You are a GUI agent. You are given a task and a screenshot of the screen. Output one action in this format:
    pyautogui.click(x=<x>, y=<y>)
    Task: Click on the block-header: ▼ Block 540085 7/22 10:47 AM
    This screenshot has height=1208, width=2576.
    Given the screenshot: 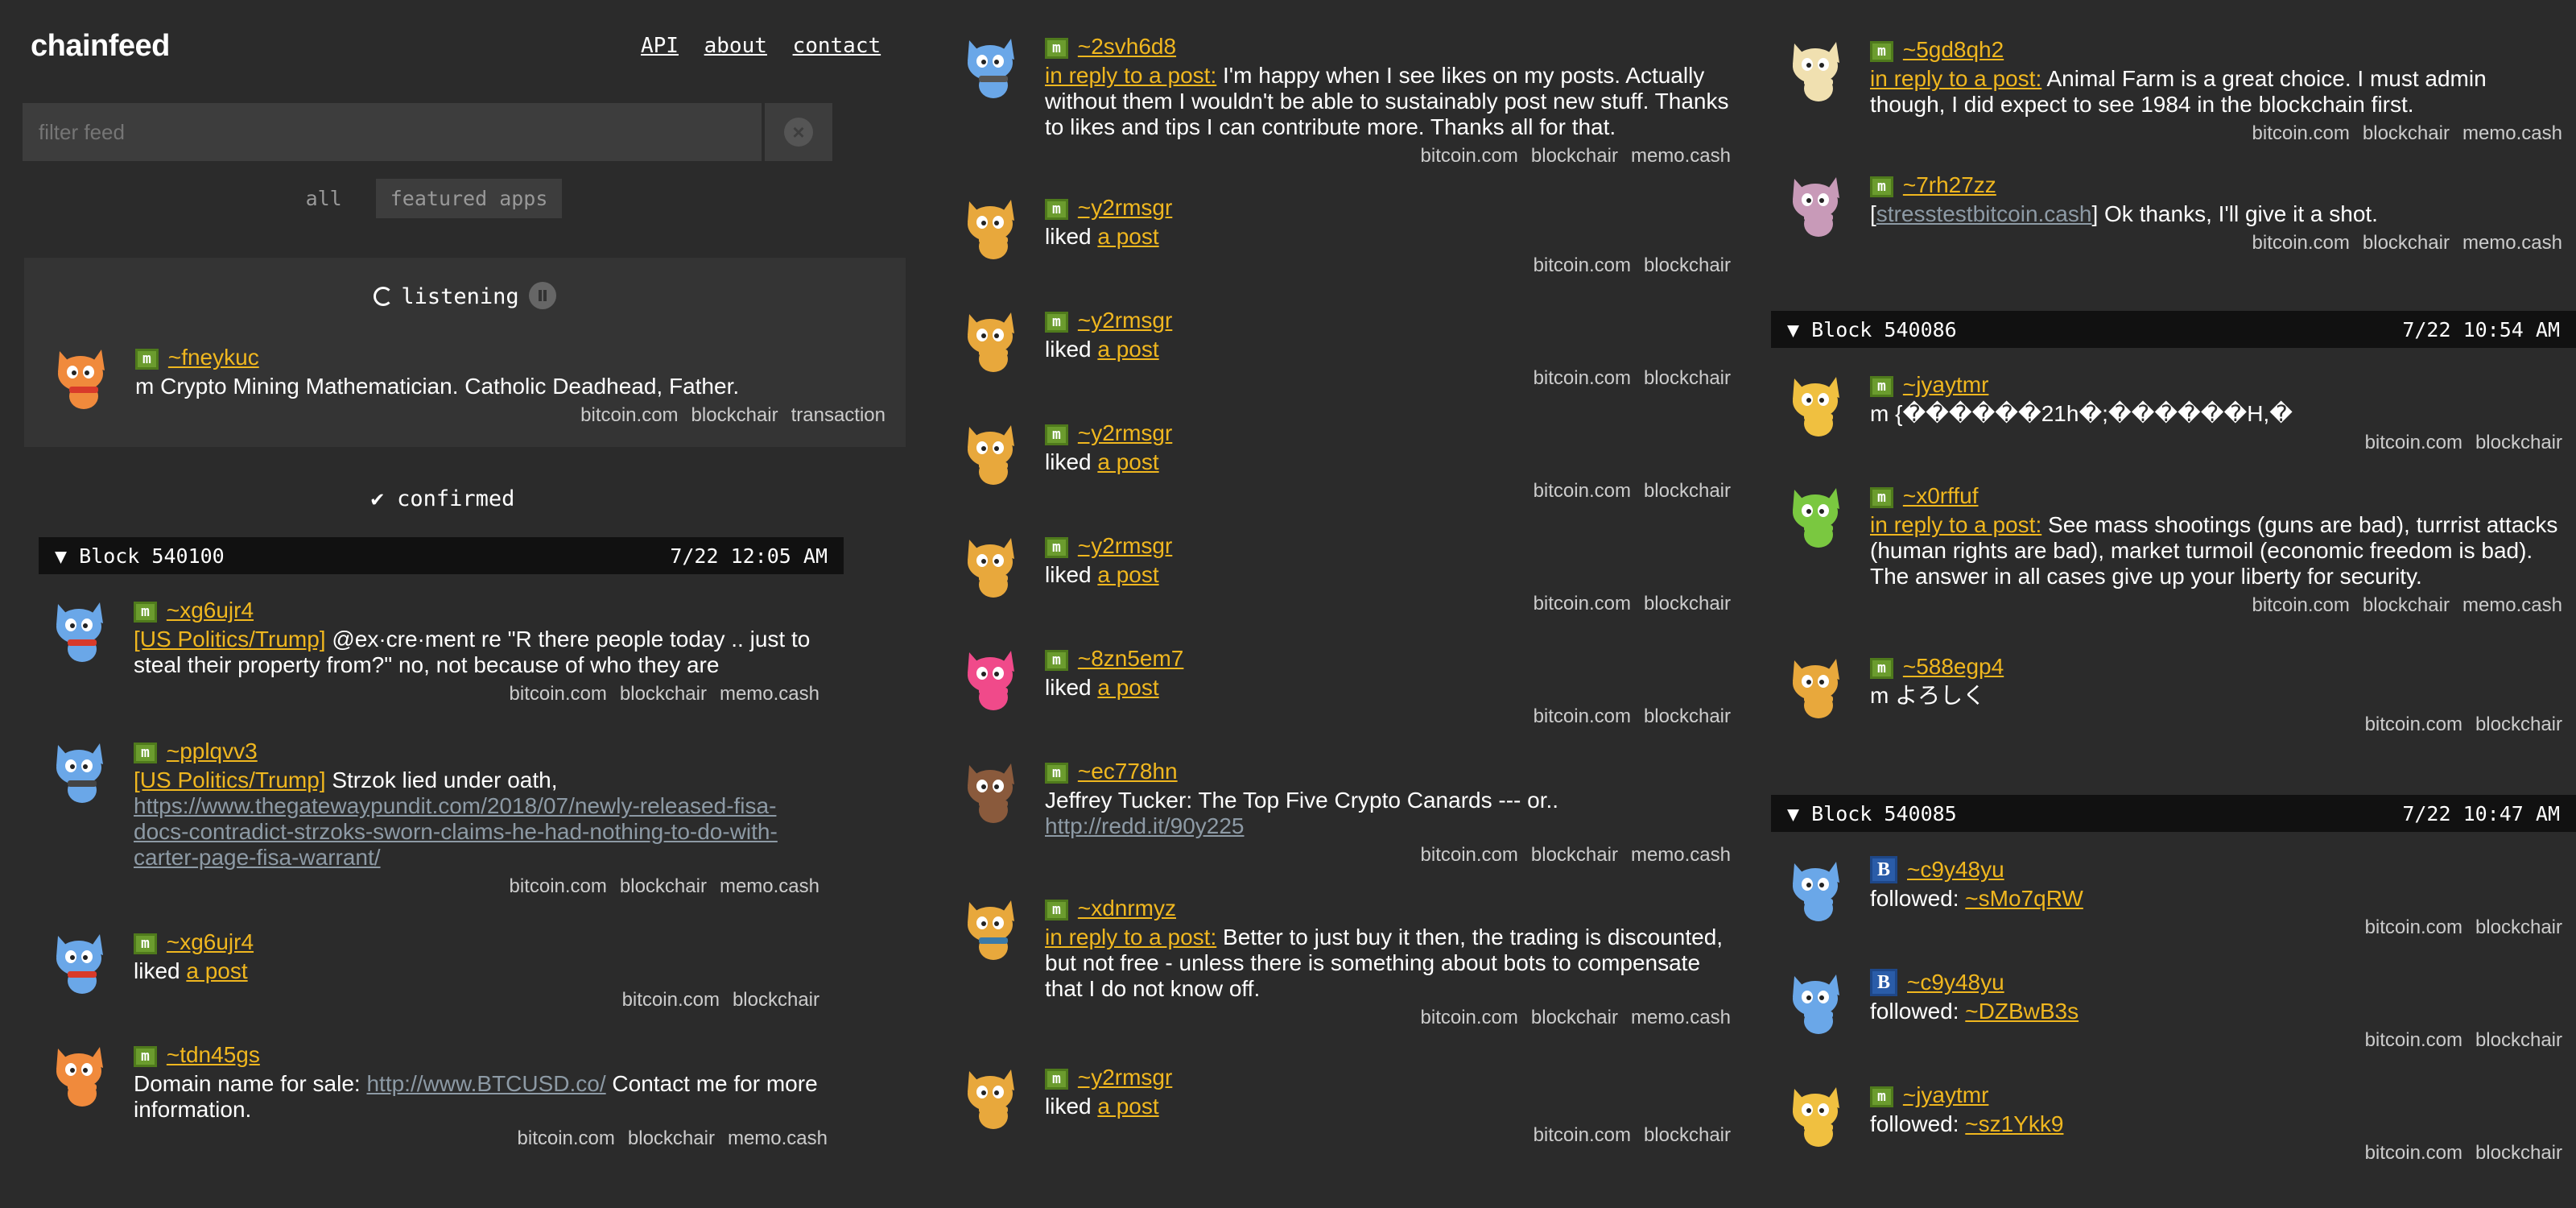 What is the action you would take?
    pyautogui.click(x=2173, y=813)
    